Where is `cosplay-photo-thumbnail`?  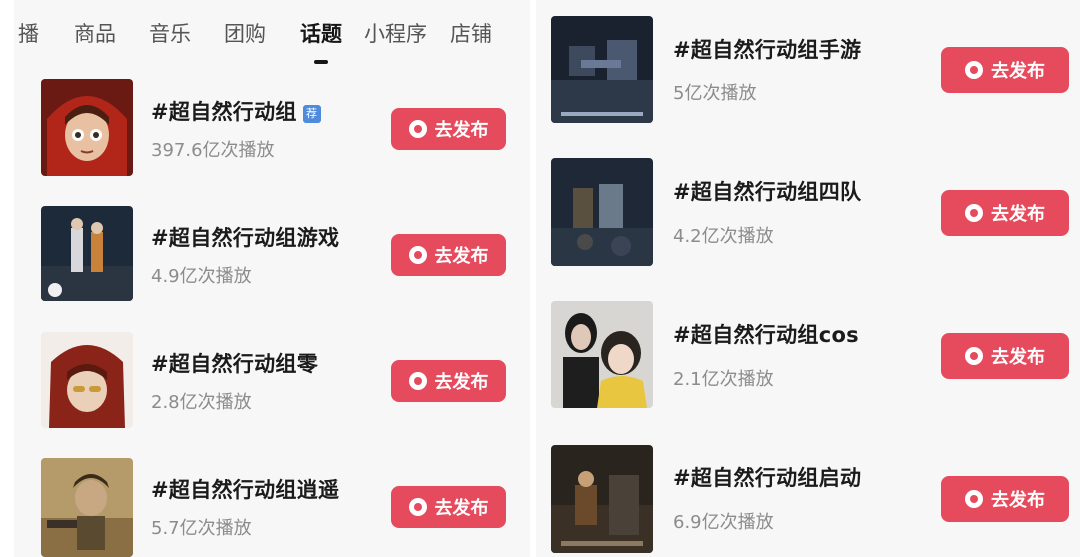
cosplay-photo-thumbnail is located at coordinates (602, 354).